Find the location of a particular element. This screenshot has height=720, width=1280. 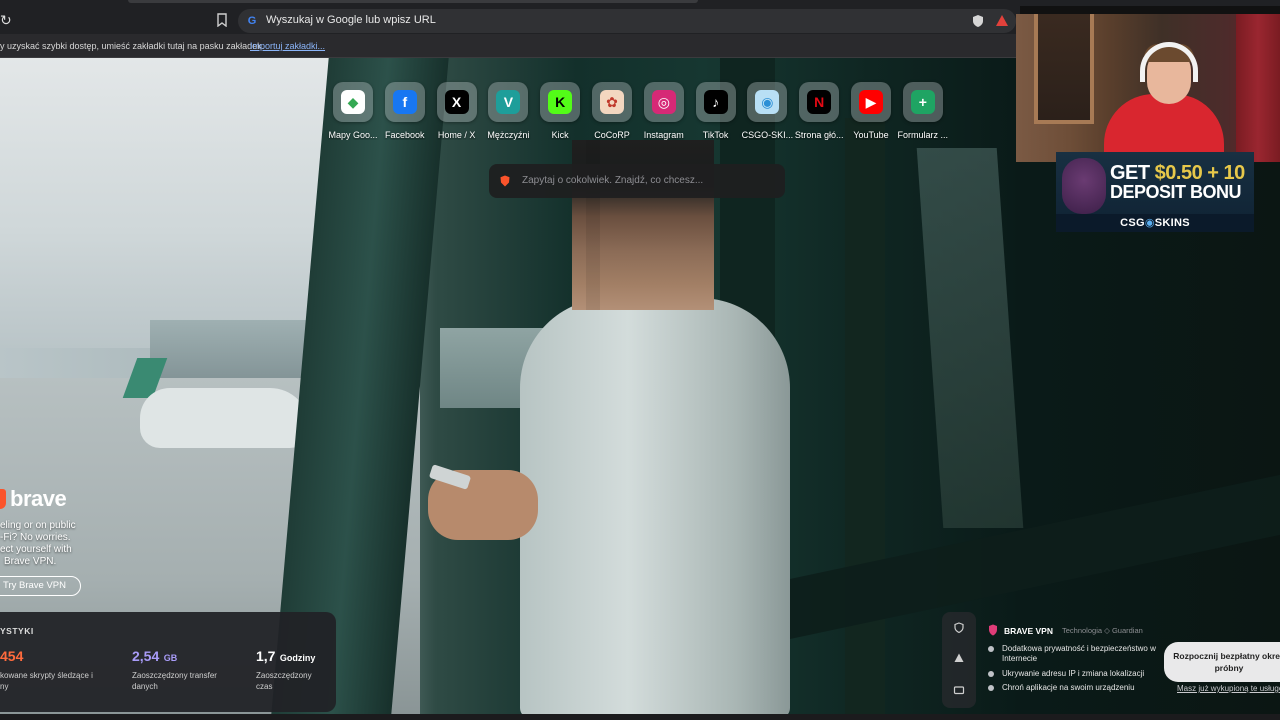

brave-wordmark: brave is located at coordinates (38, 498).